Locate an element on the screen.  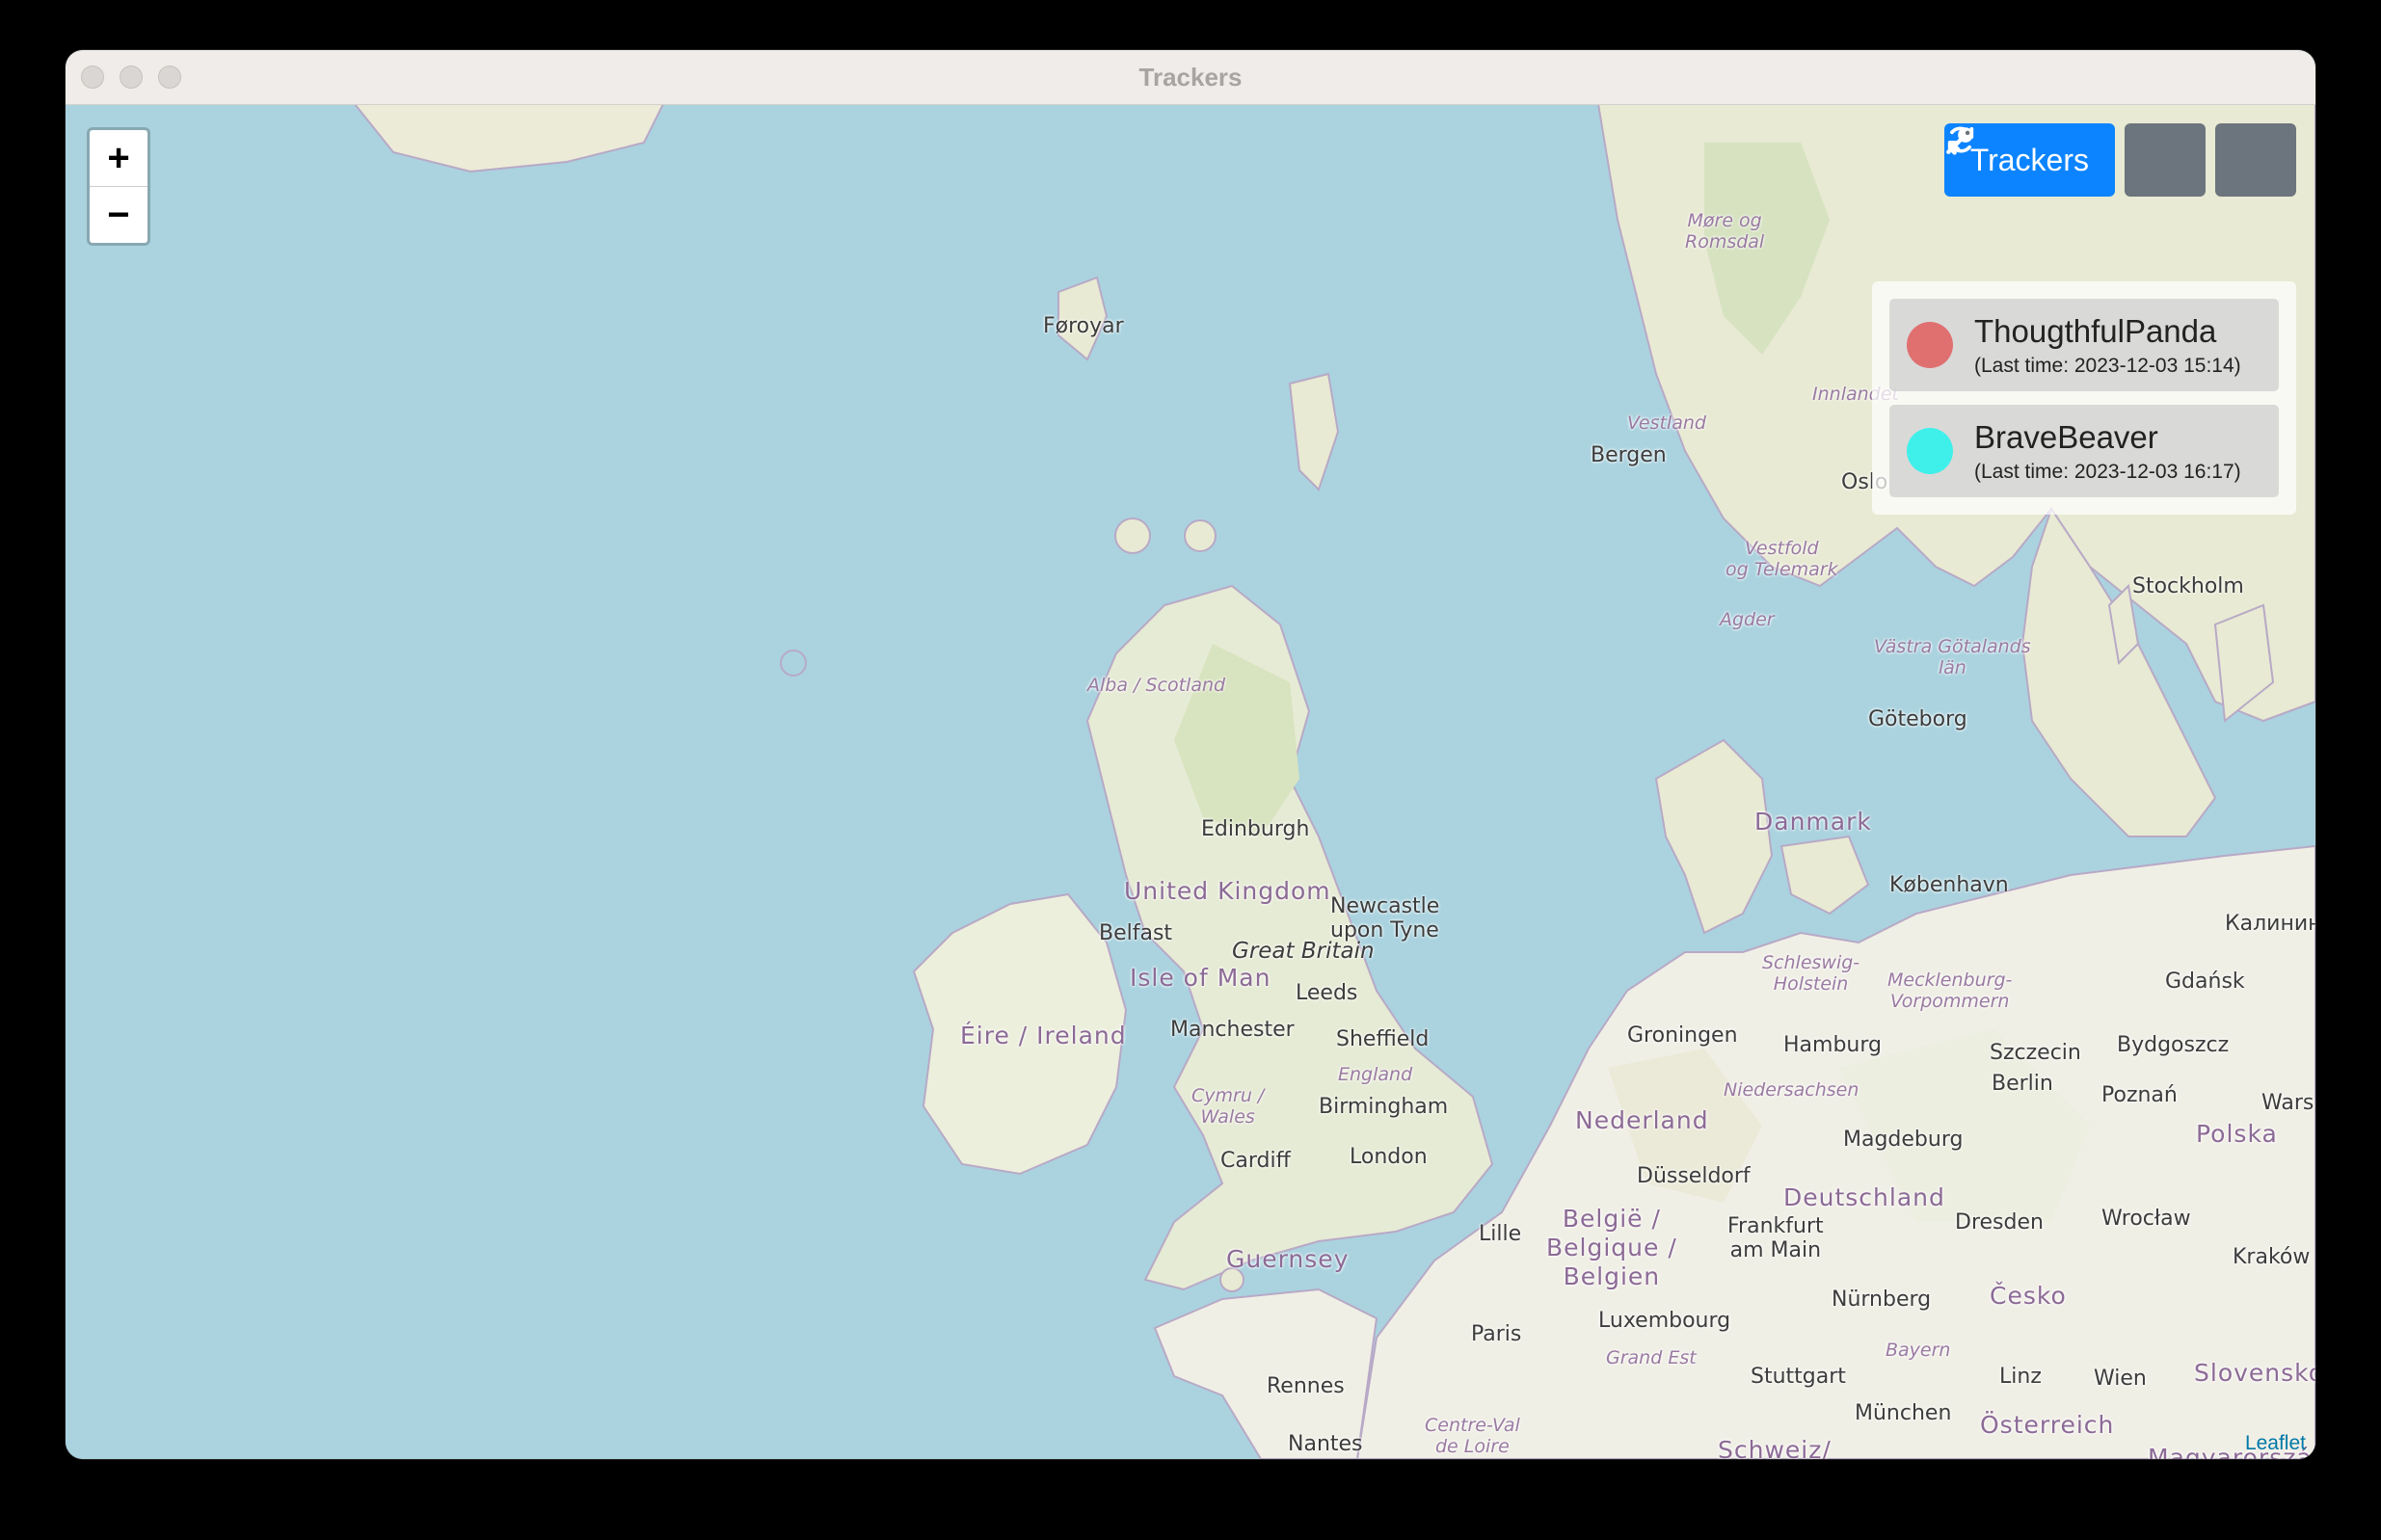
map-label-faroe: Føroyar is located at coordinates (1083, 326).